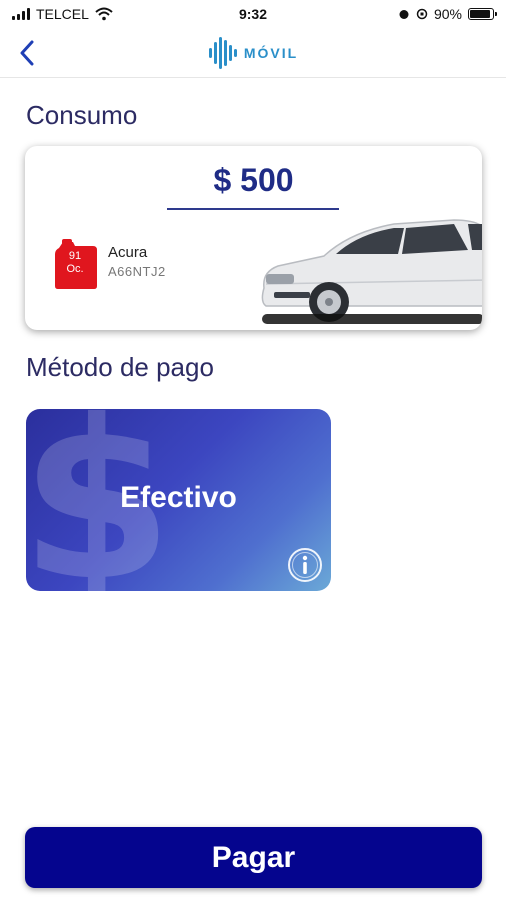 This screenshot has width=506, height=900. I want to click on payment-method-card: $ Efectivo, so click(178, 500).